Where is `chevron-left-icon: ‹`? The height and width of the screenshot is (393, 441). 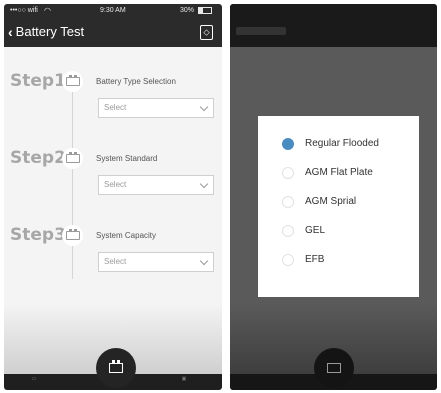
chevron-left-icon: ‹ is located at coordinates (10, 32).